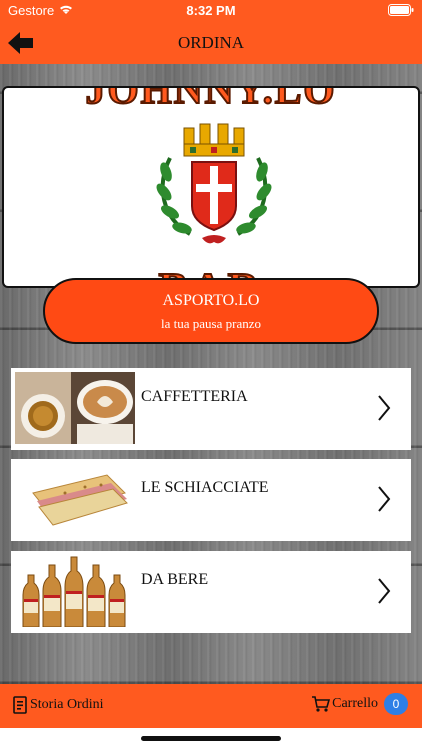 This screenshot has width=422, height=750. I want to click on category-row-caffetteria: CAFFETTERIA, so click(211, 409).